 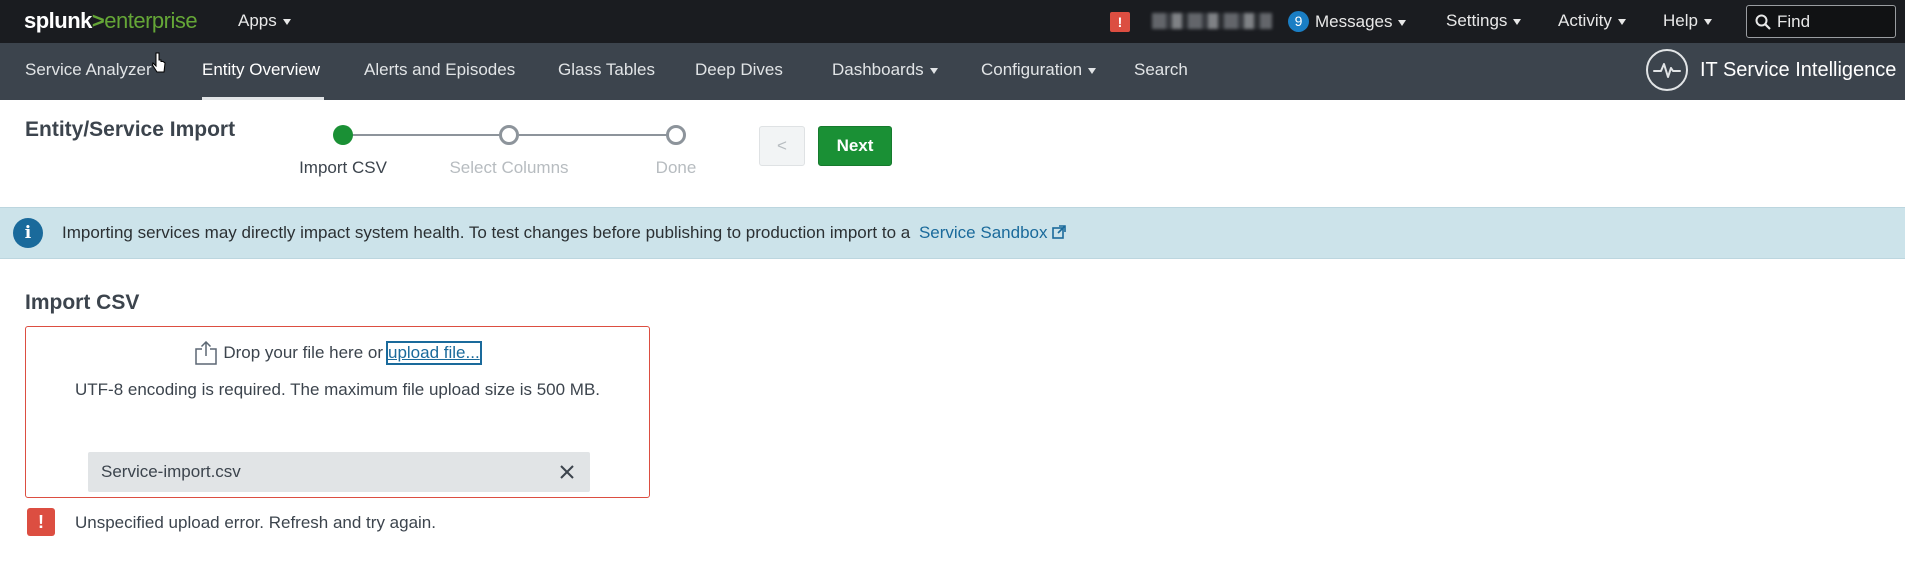 I want to click on pulse-icon, so click(x=1667, y=70).